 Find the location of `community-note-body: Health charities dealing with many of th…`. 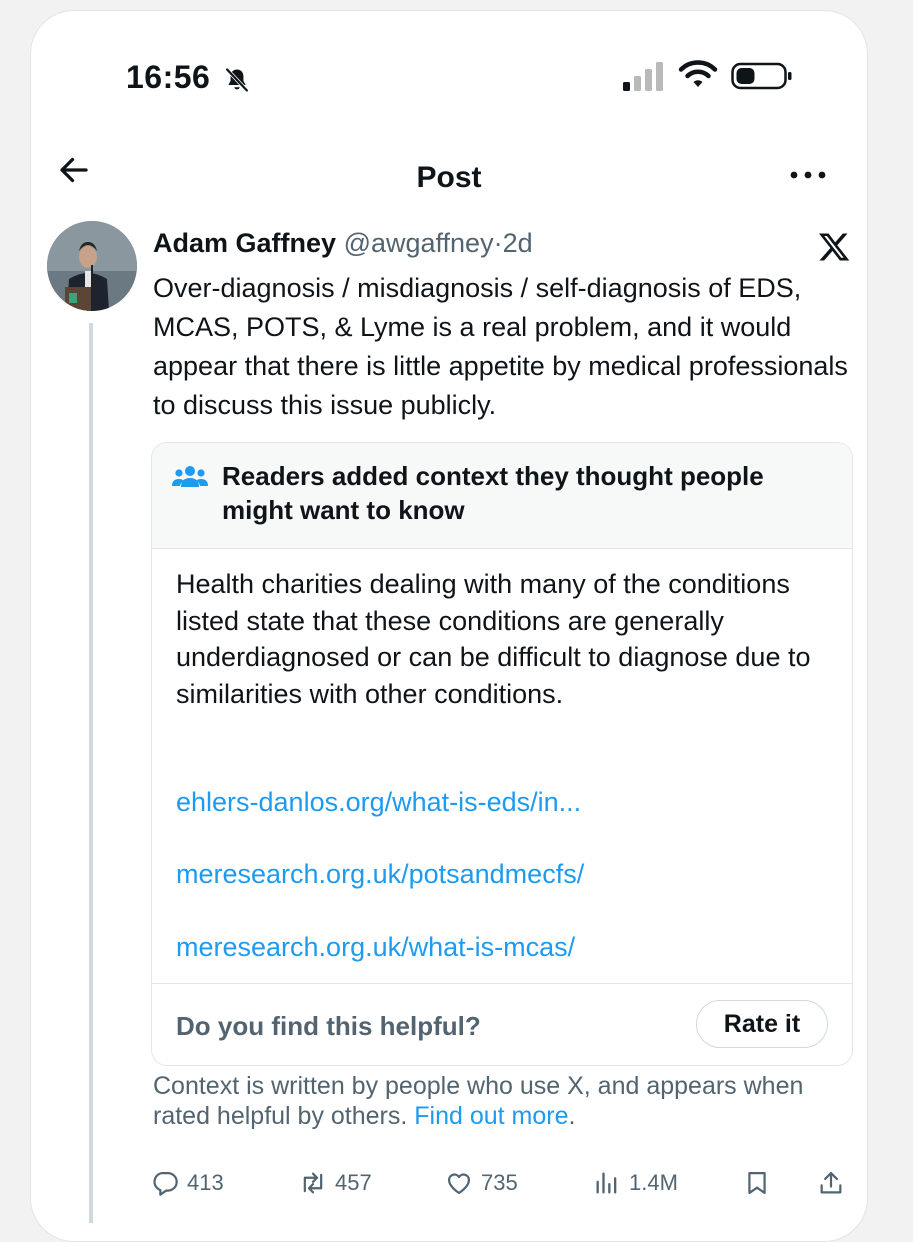

community-note-body: Health charities dealing with many of th… is located at coordinates (493, 639).